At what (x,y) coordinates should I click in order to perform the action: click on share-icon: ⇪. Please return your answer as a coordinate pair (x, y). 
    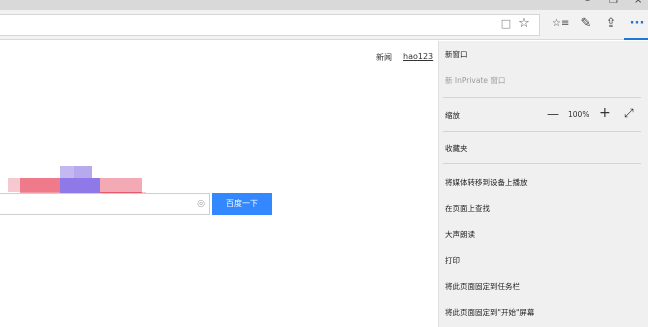
    Looking at the image, I should click on (611, 24).